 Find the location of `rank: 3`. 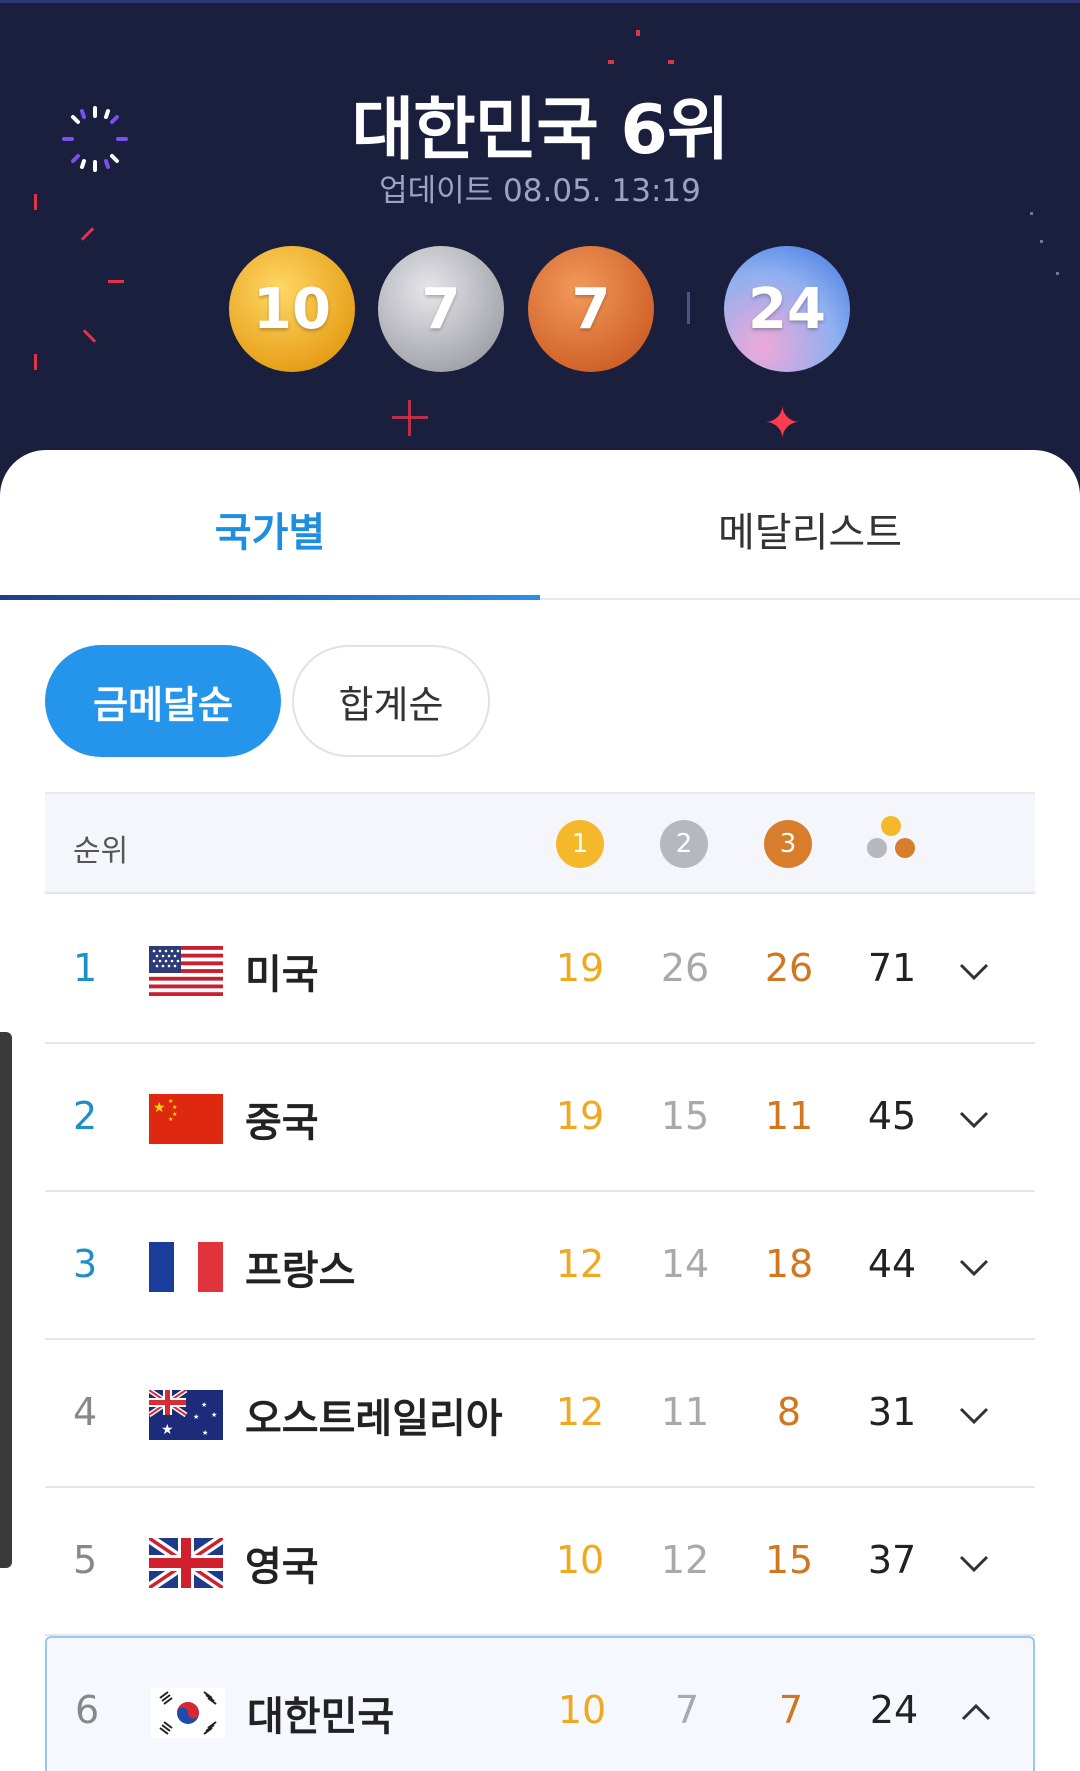

rank: 3 is located at coordinates (85, 1264).